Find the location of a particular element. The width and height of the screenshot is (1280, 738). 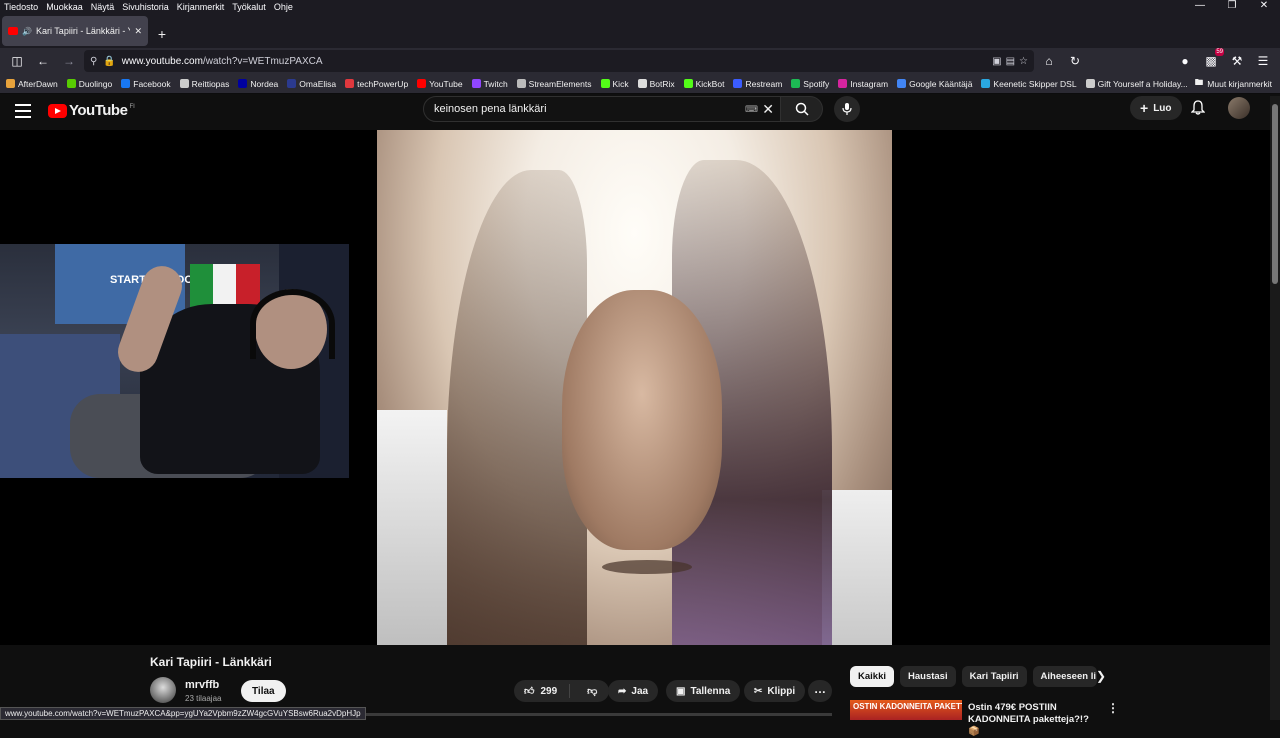

close-tab-icon: ✕ is located at coordinates (138, 31).